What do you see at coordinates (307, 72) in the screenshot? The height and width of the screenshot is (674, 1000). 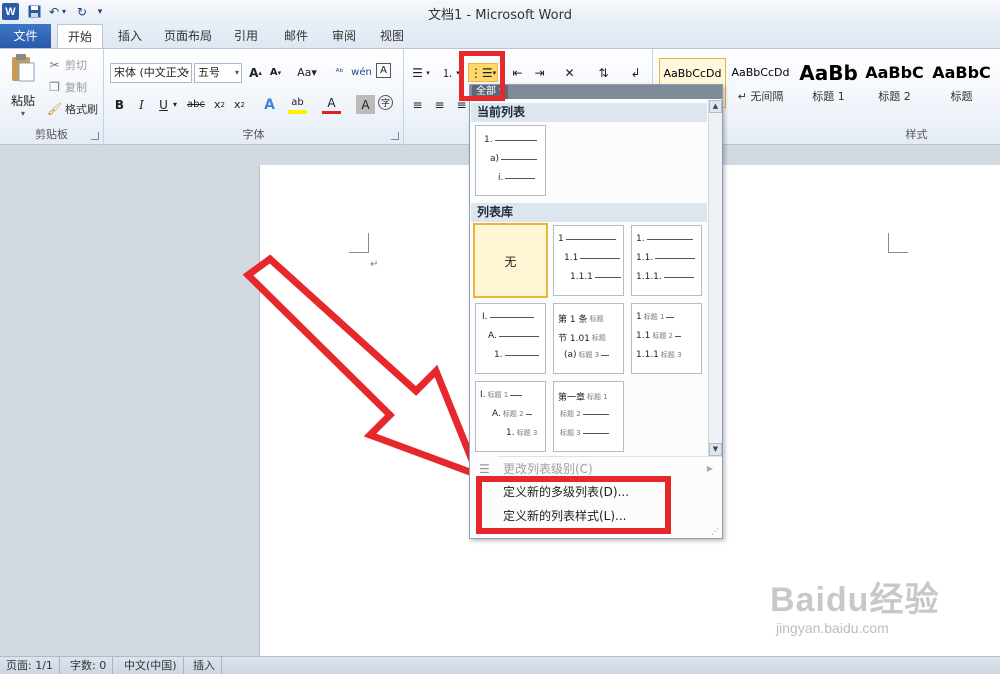 I see `change-case-icon: Aa▾` at bounding box center [307, 72].